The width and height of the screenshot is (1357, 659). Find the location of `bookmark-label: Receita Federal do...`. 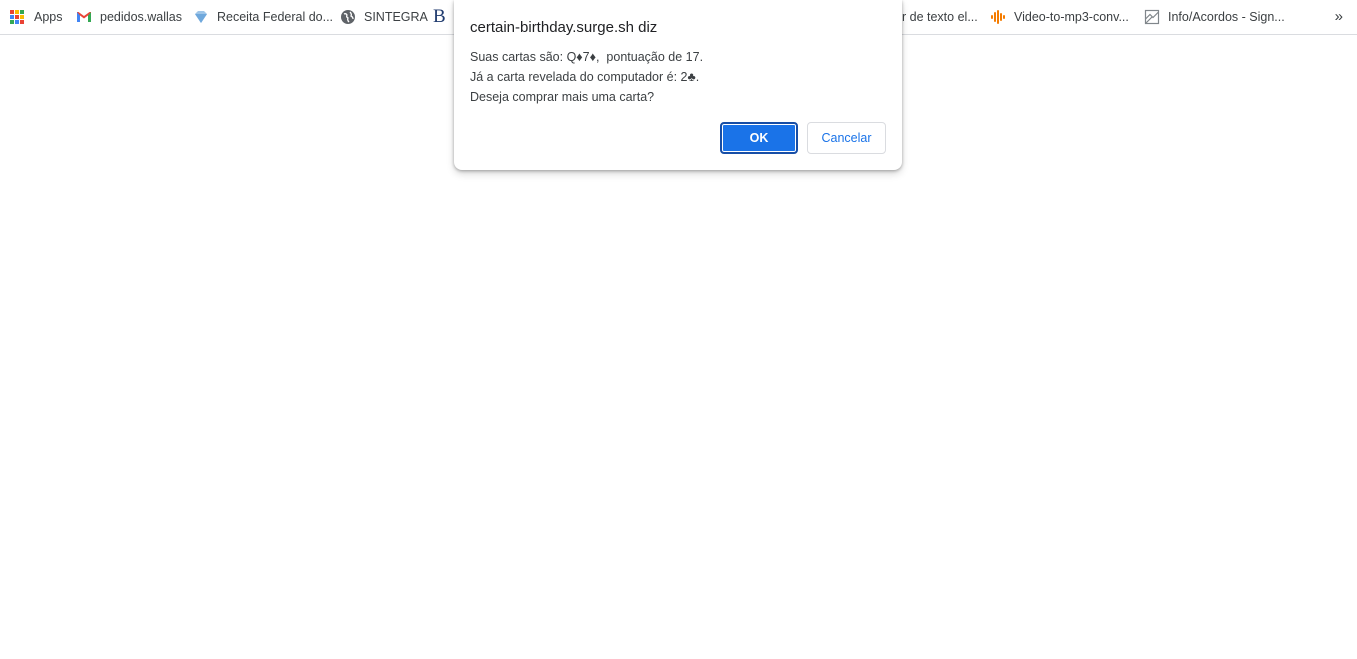

bookmark-label: Receita Federal do... is located at coordinates (275, 17).